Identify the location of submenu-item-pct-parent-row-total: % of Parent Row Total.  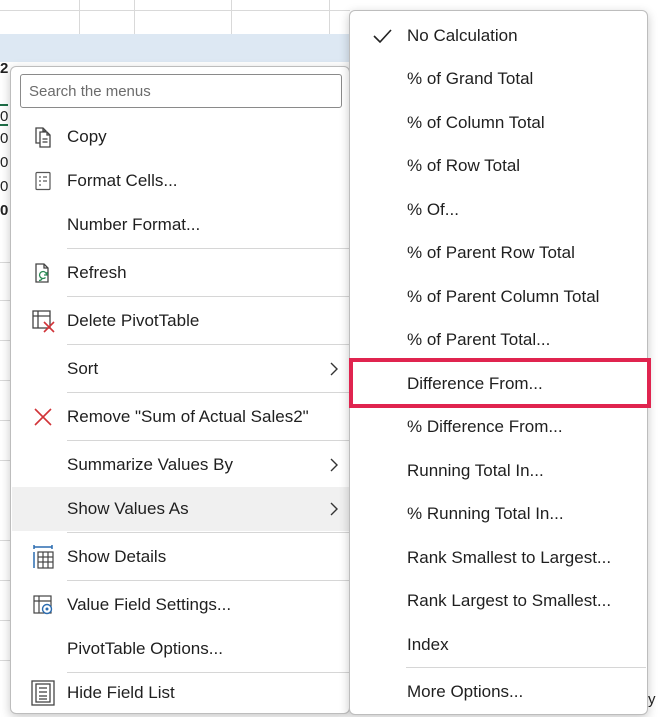
(499, 252).